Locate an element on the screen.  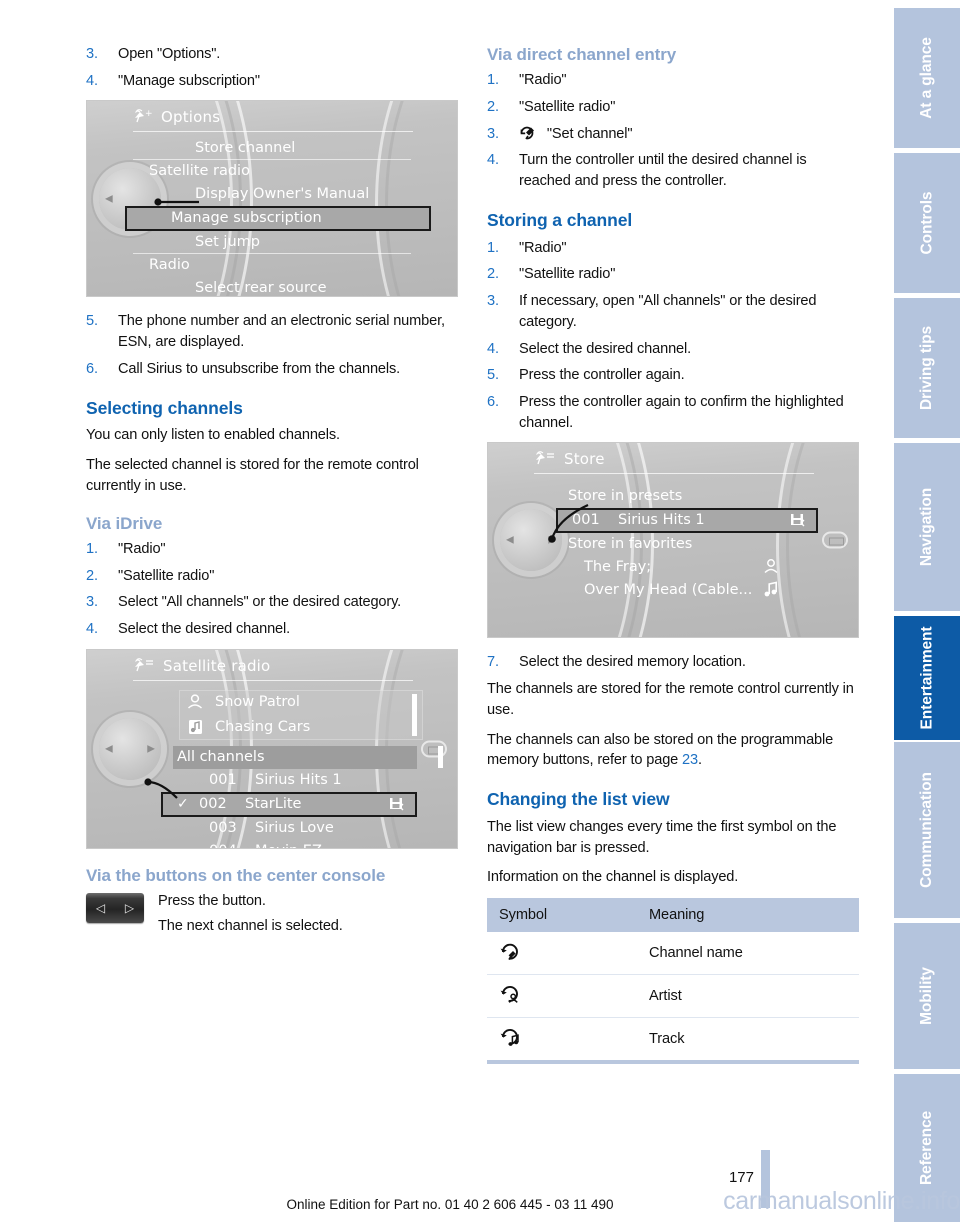
idrive-display-button is located at coordinates (835, 540).